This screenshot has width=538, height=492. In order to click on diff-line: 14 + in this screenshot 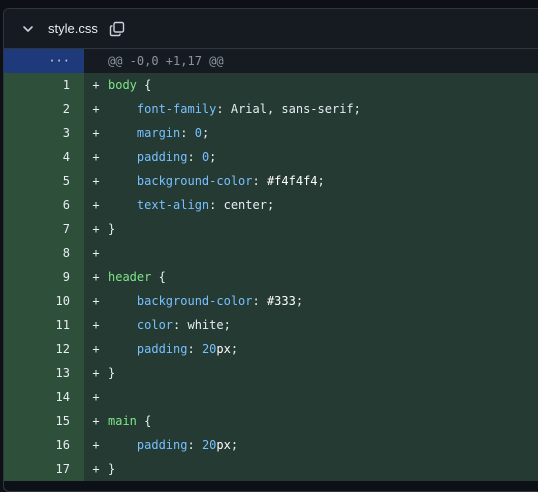, I will do `click(271, 397)`.